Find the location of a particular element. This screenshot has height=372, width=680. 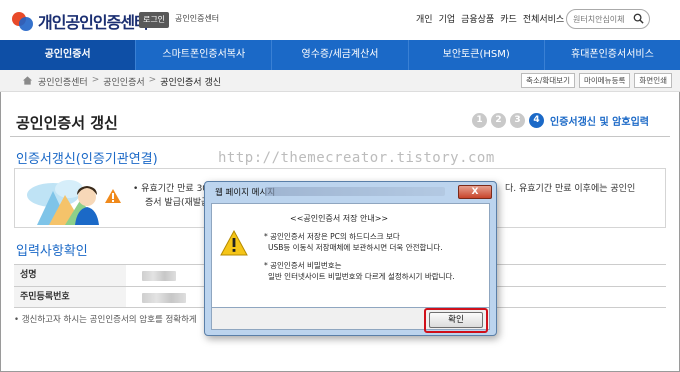

title-divider is located at coordinates (340, 136).